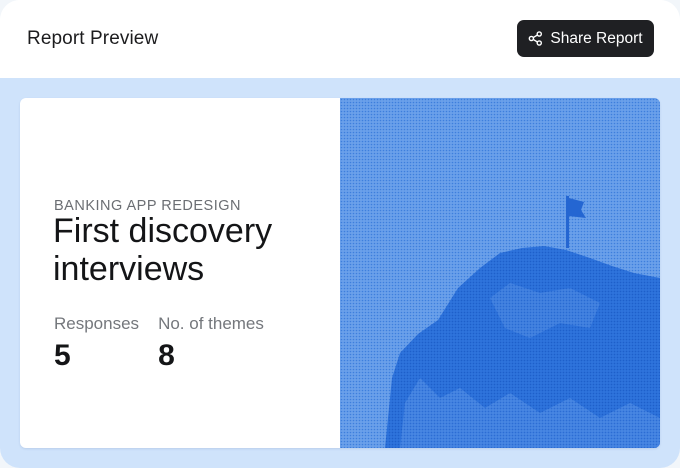 Image resolution: width=680 pixels, height=468 pixels. I want to click on page-title: Report Preview, so click(93, 38).